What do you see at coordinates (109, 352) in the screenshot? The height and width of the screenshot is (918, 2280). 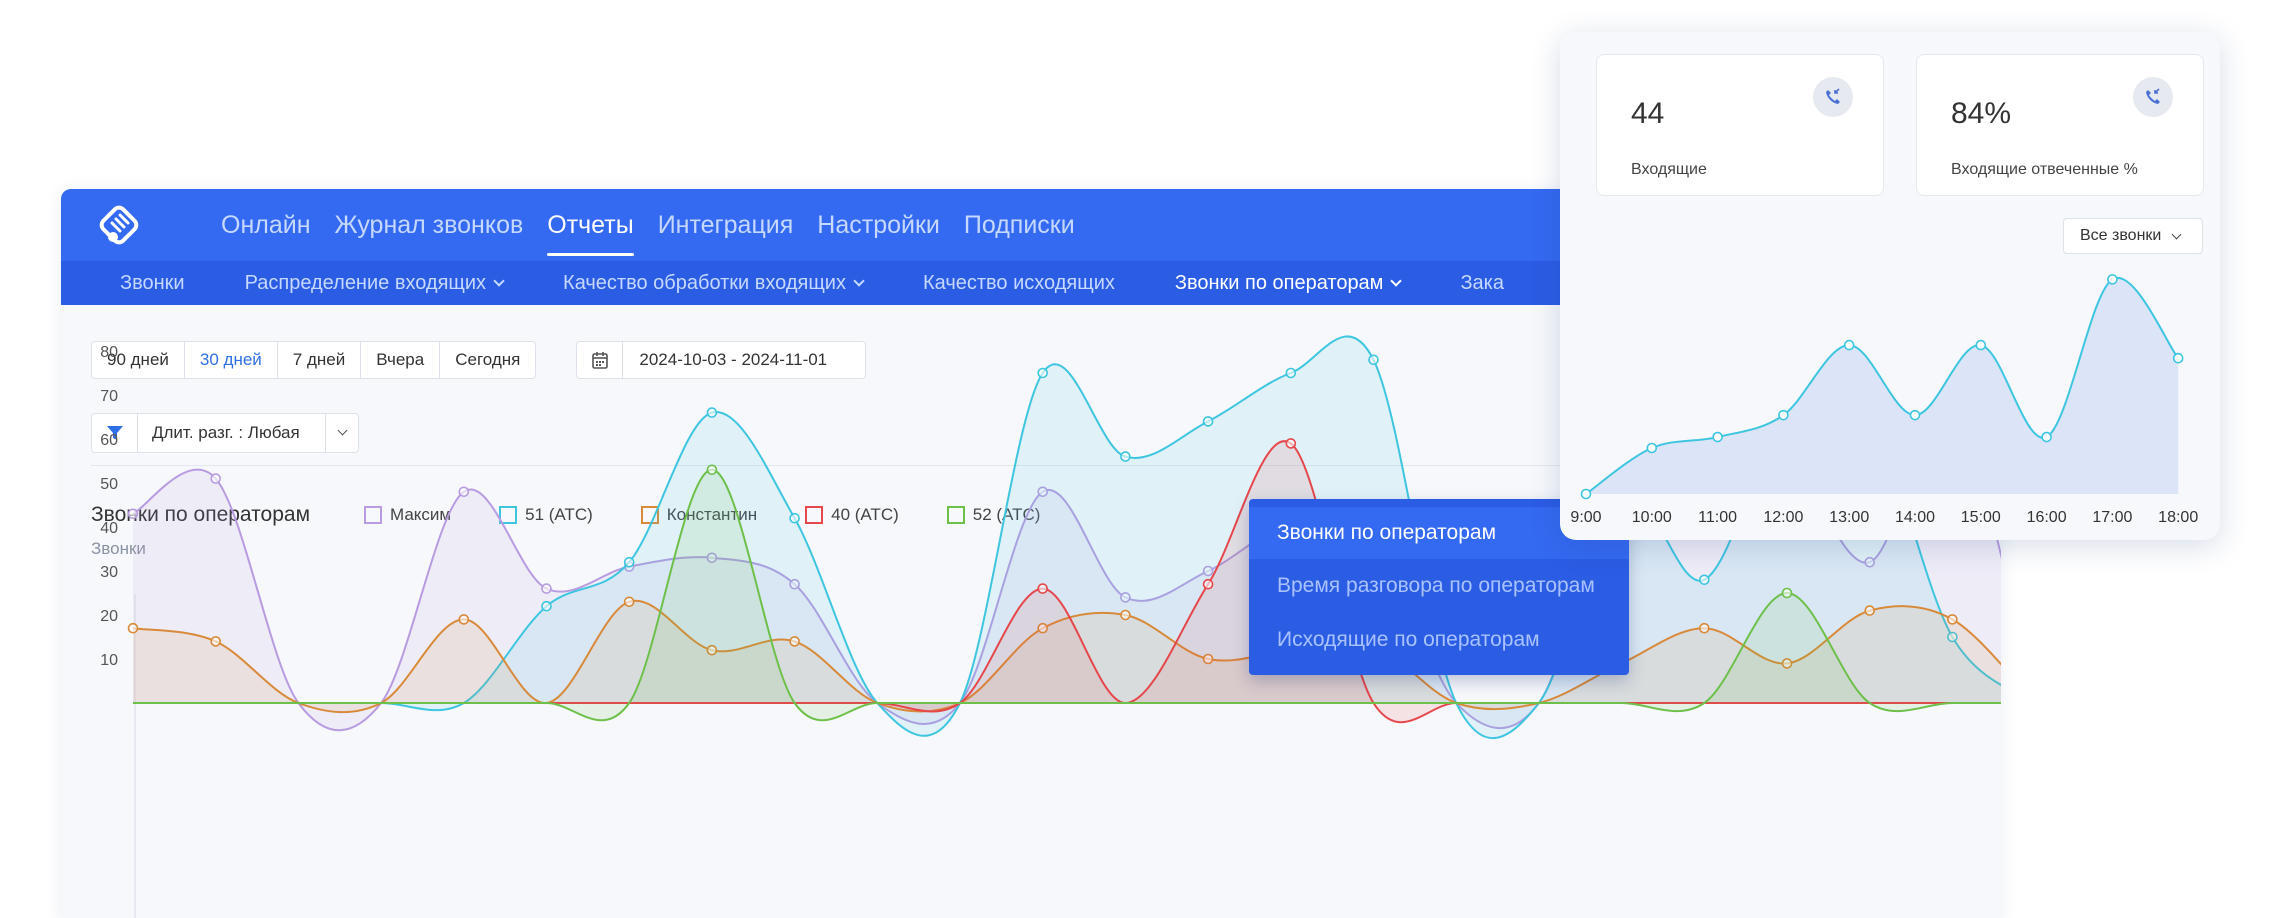 I see `y-tick-label: 80` at bounding box center [109, 352].